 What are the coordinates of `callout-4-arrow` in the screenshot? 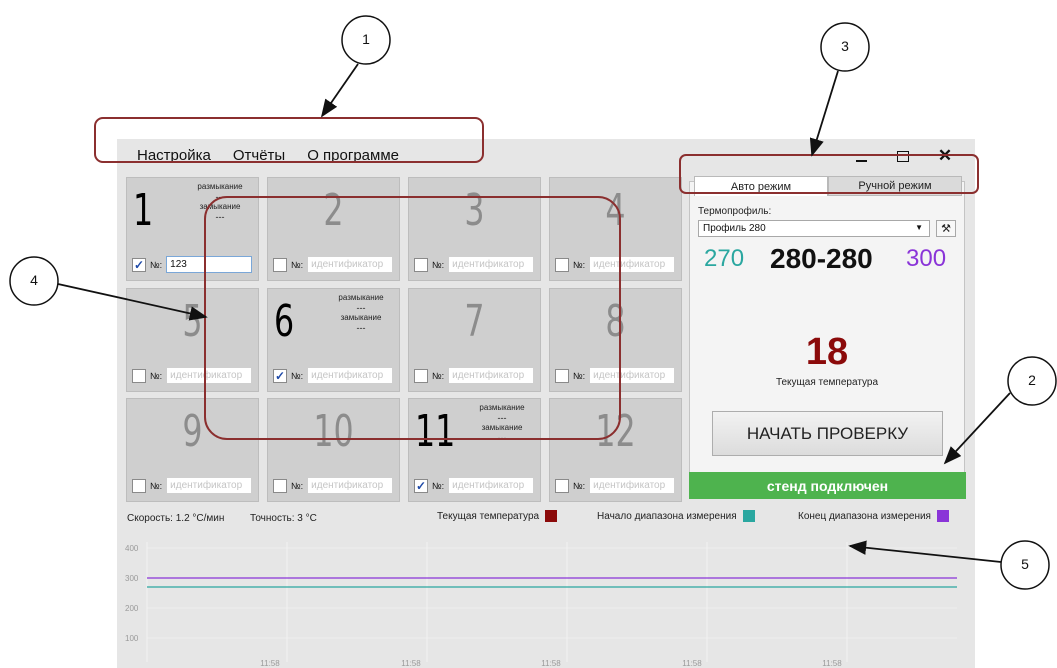 It's located at (132, 302).